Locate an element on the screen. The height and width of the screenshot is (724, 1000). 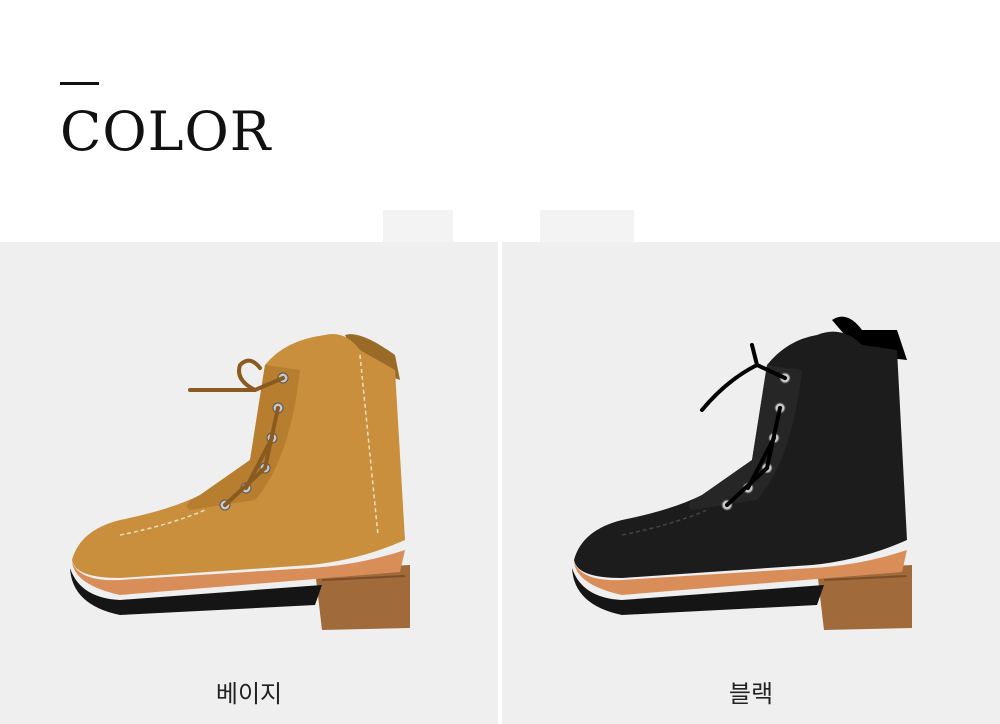
black-boot-image is located at coordinates (742, 473).